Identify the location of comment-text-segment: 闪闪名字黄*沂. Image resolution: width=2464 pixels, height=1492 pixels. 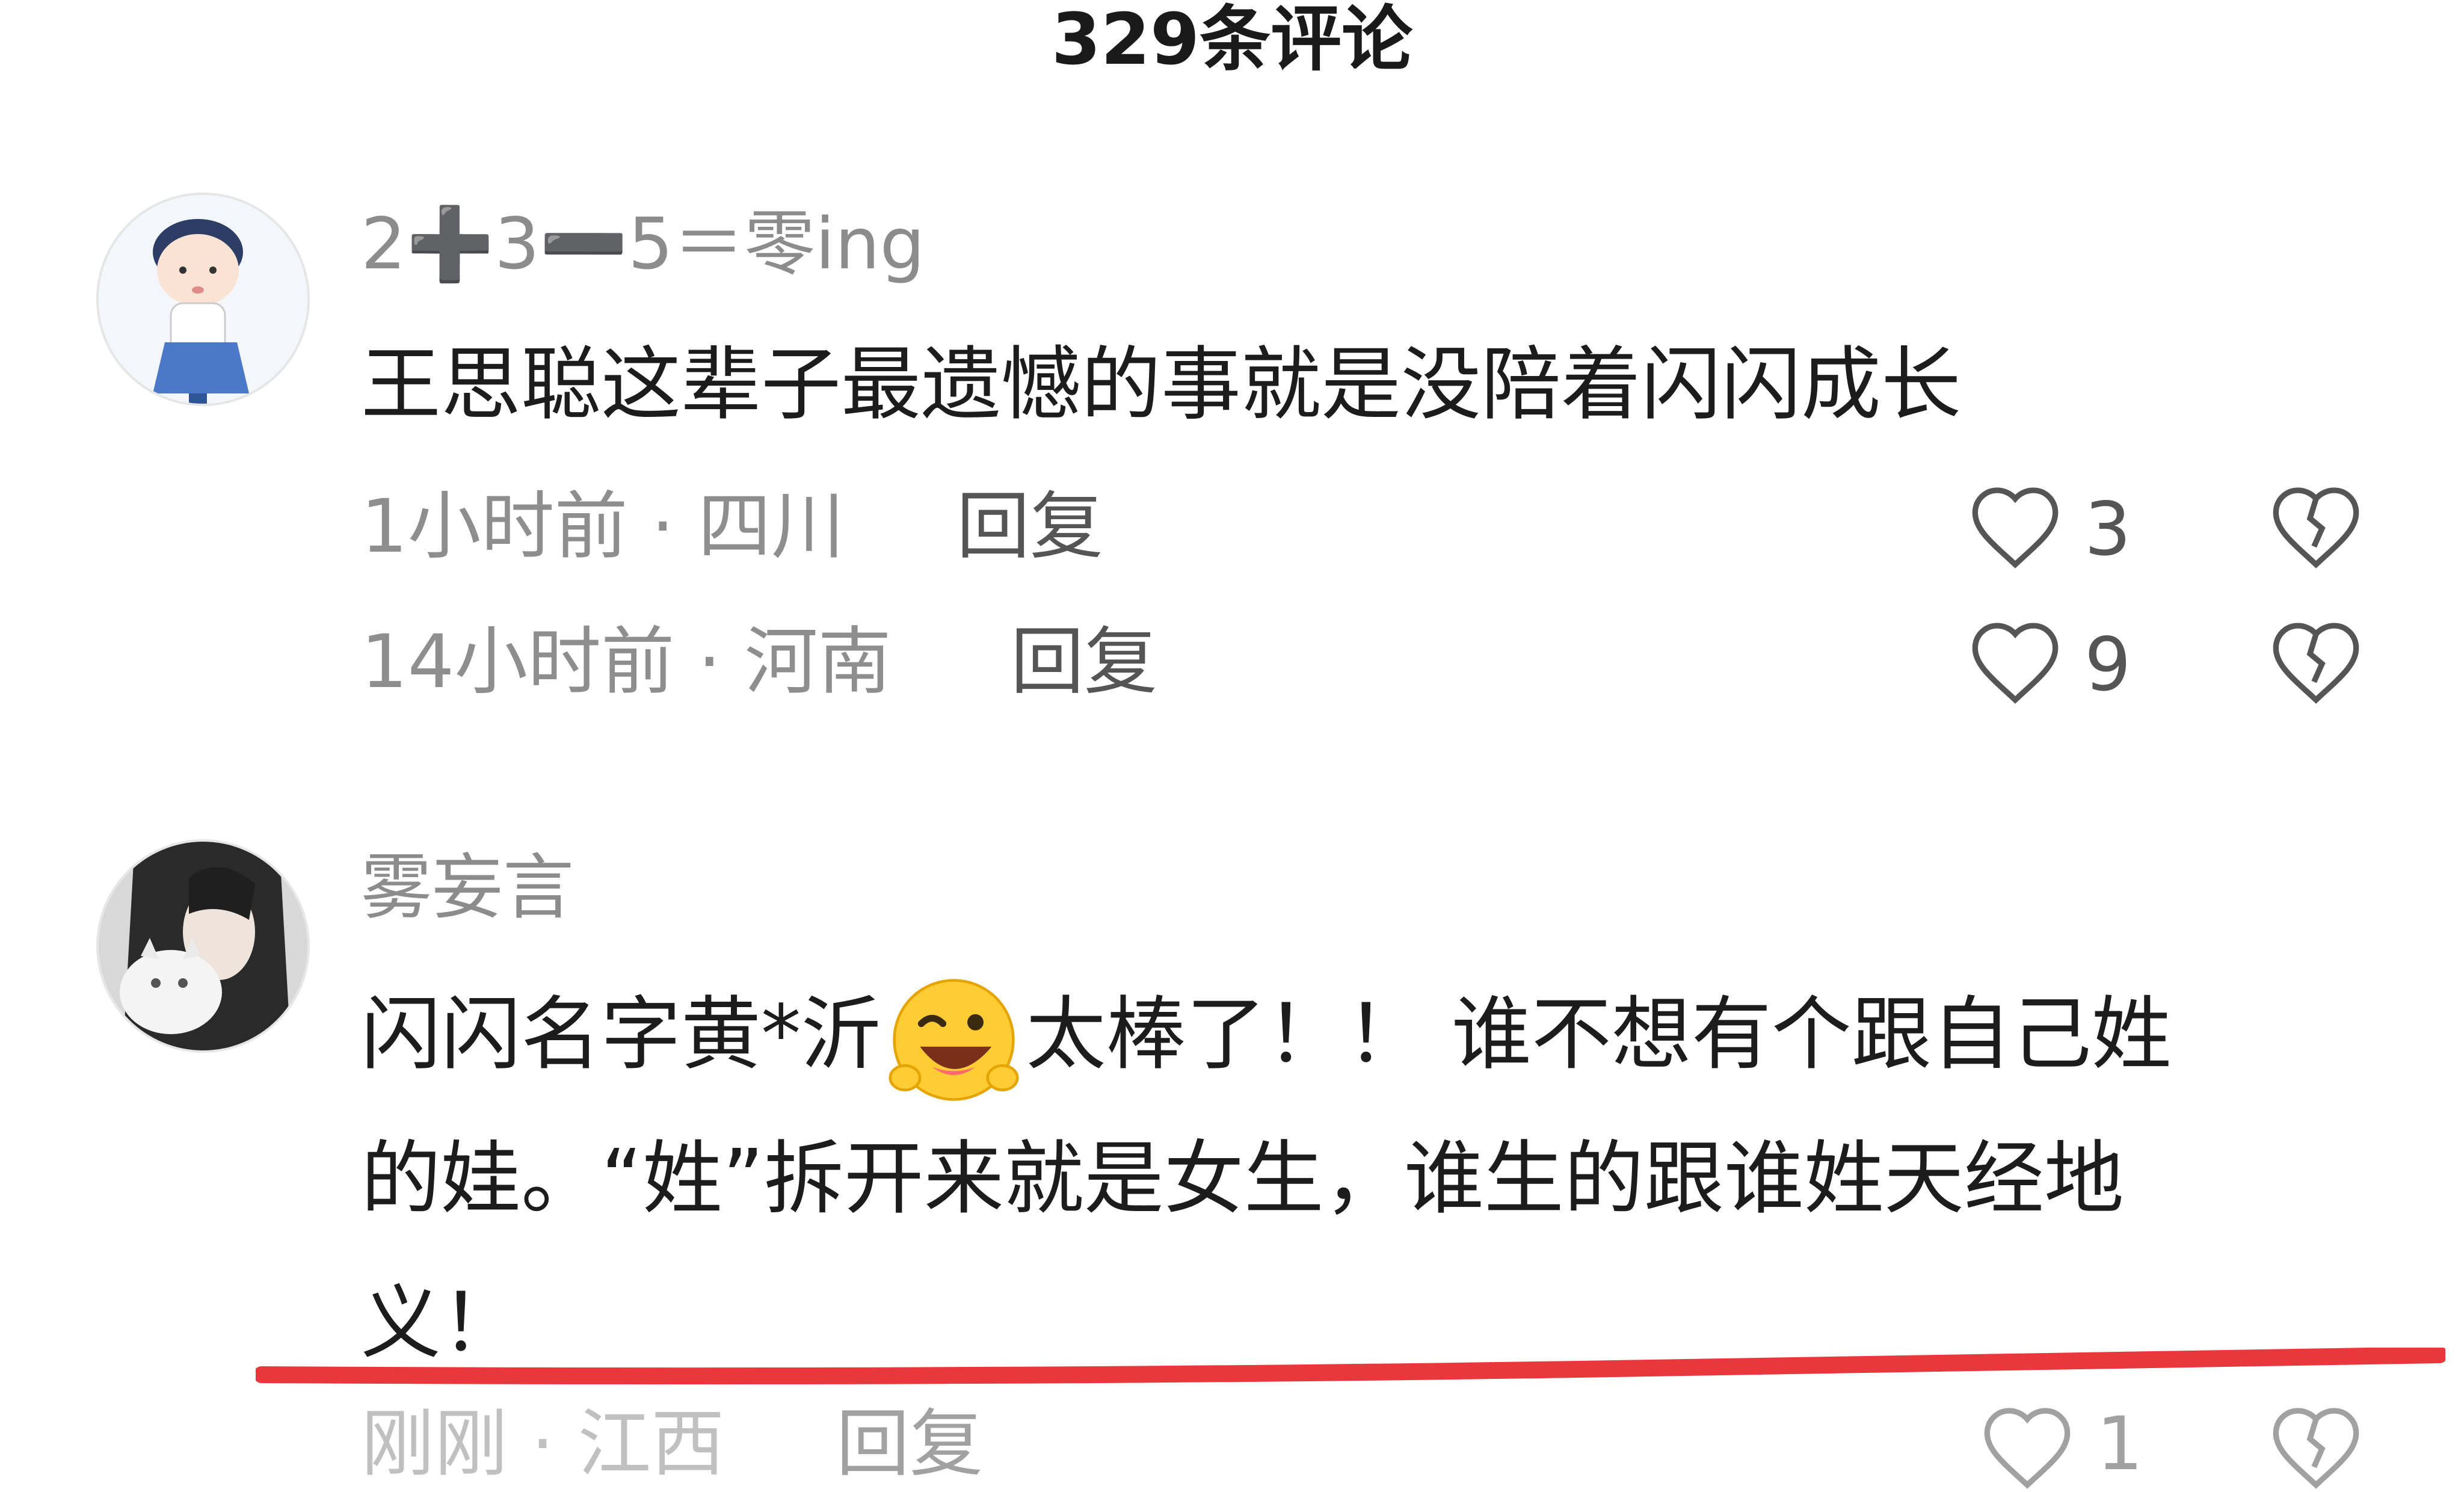
(621, 1034).